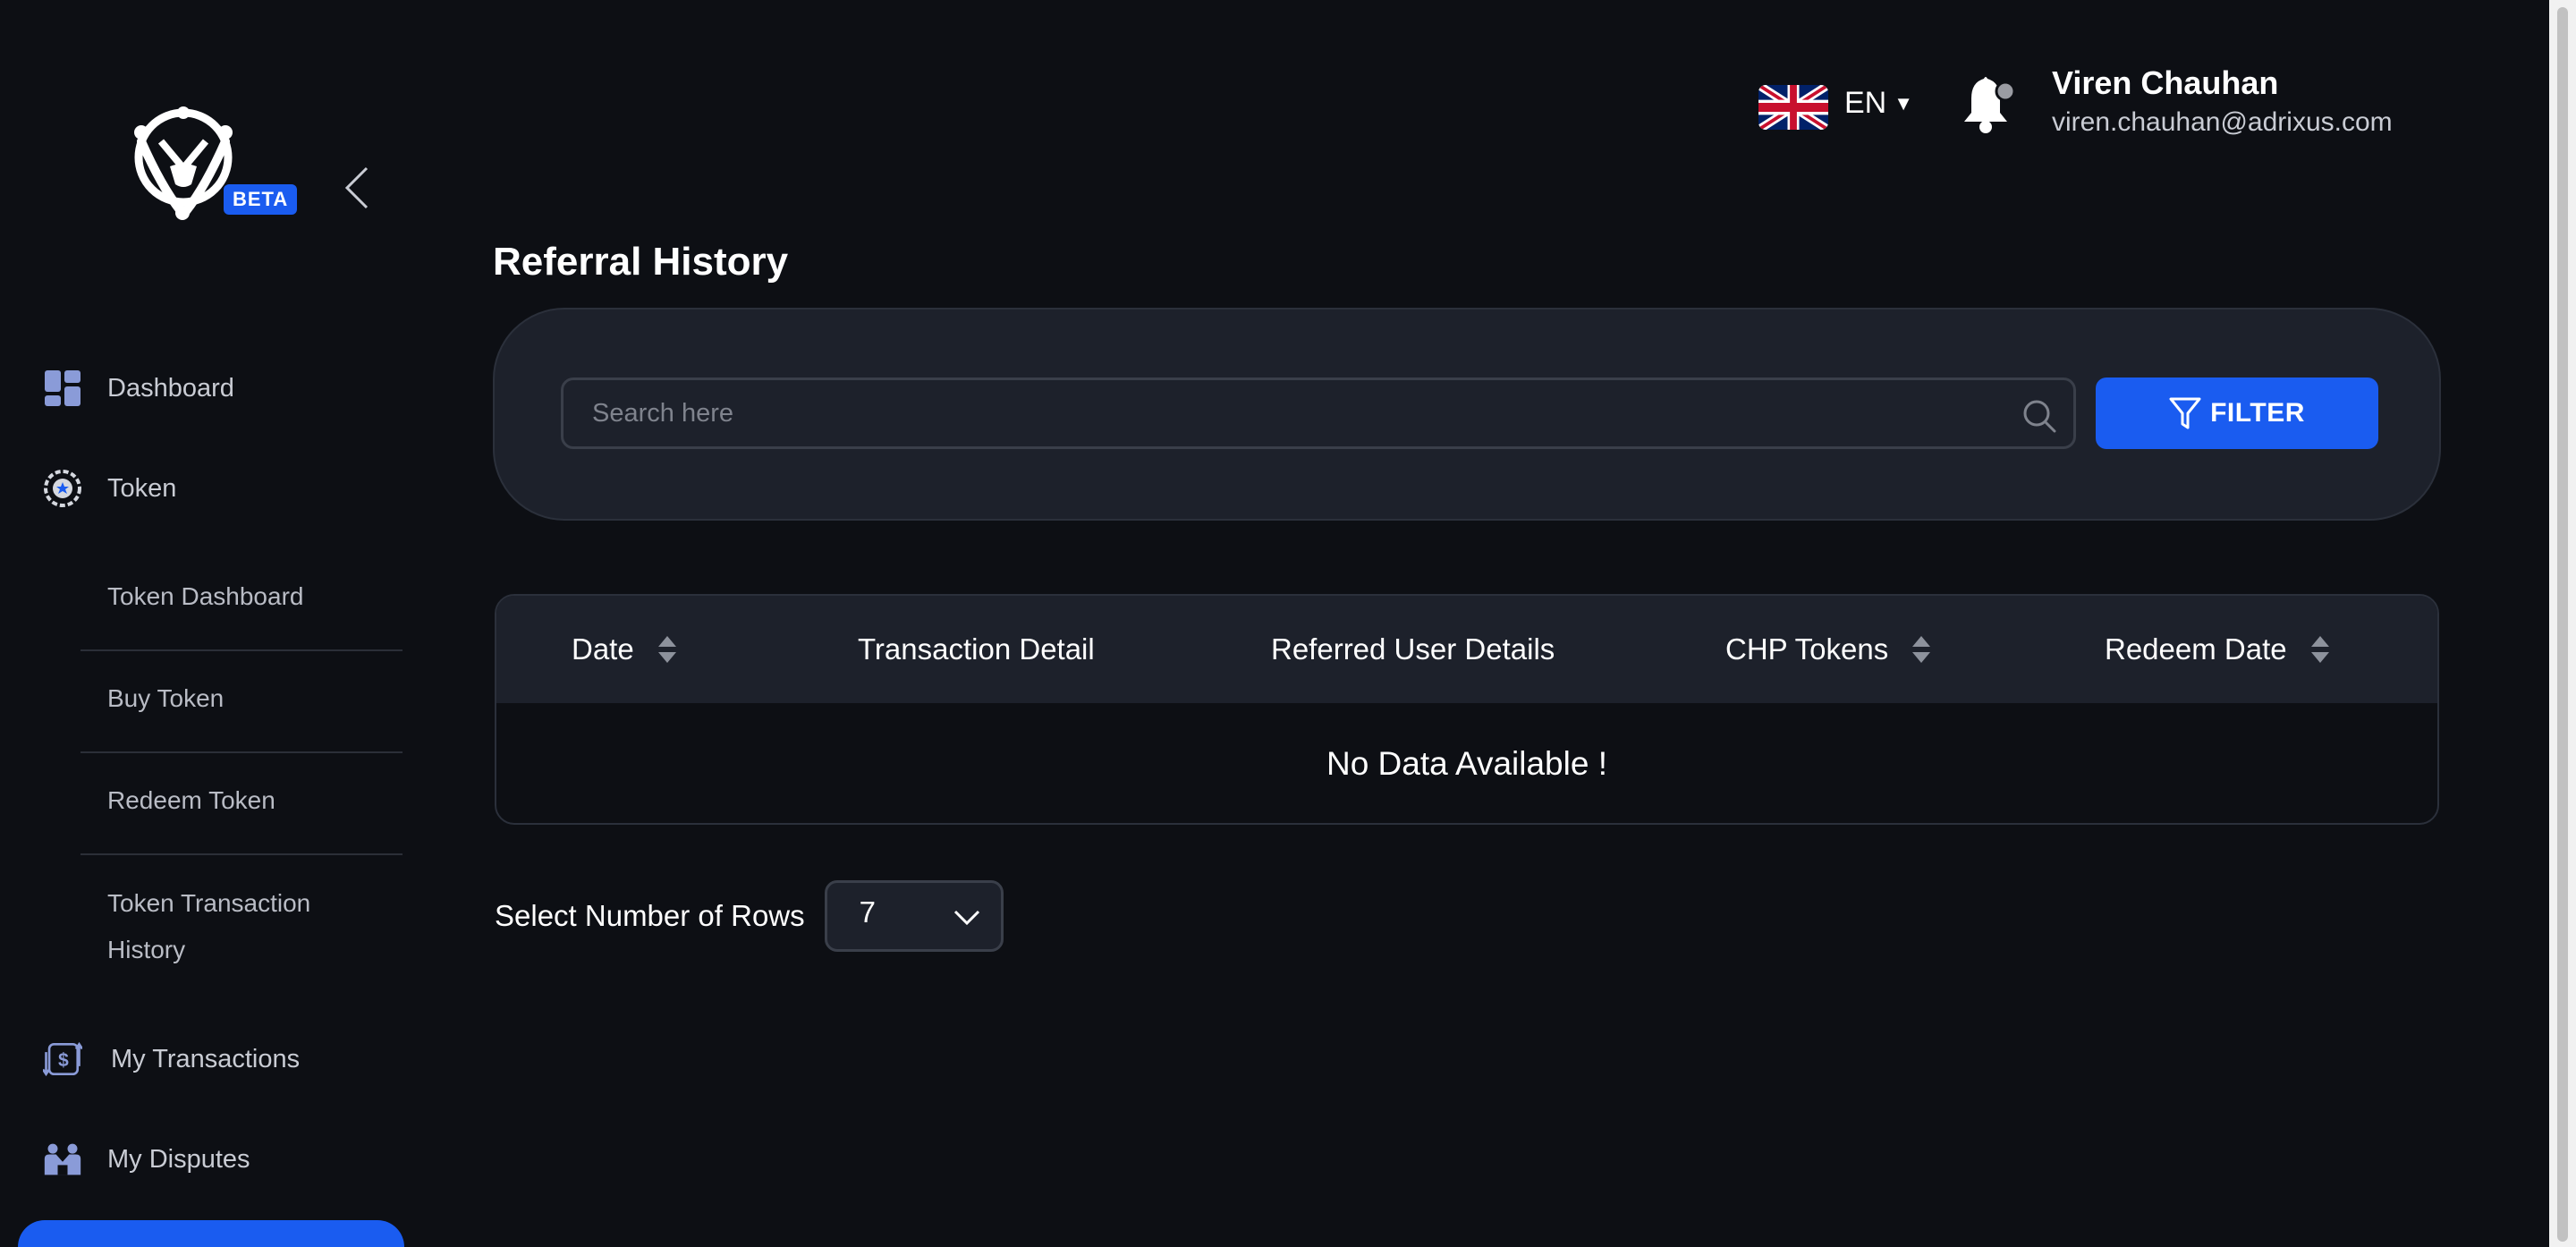 This screenshot has width=2576, height=1247. Describe the element at coordinates (2039, 416) in the screenshot. I see `search-icon` at that location.